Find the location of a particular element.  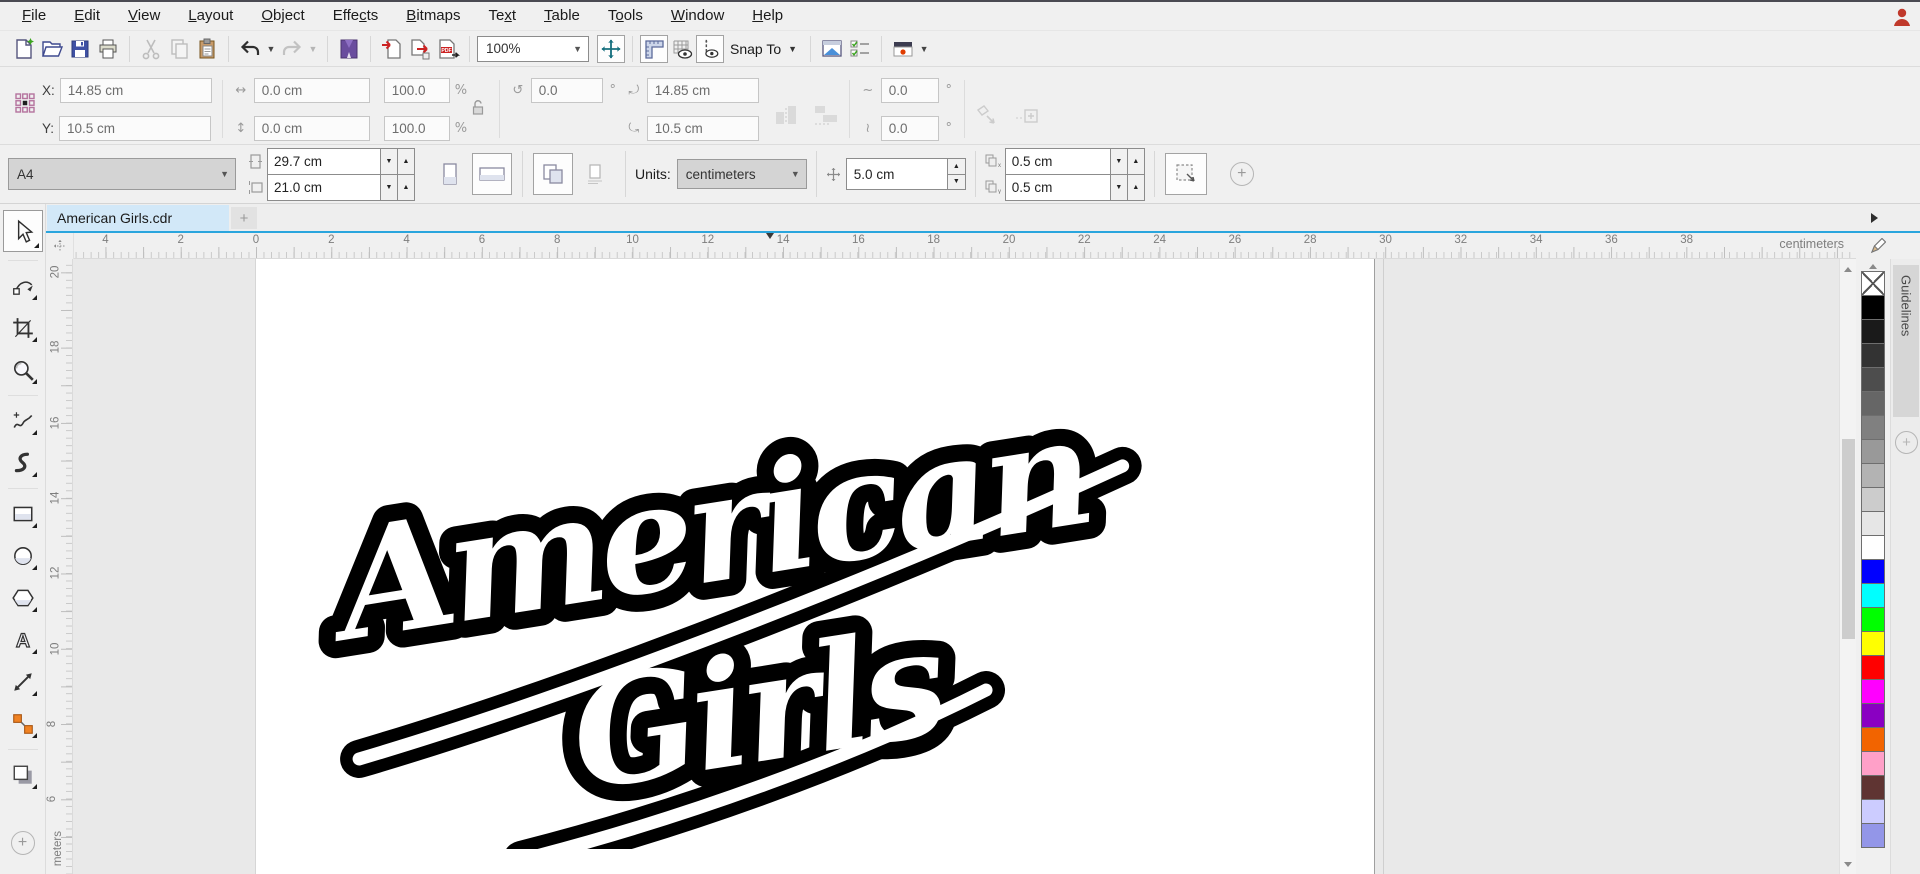

account-avatar-icon is located at coordinates (1902, 17).